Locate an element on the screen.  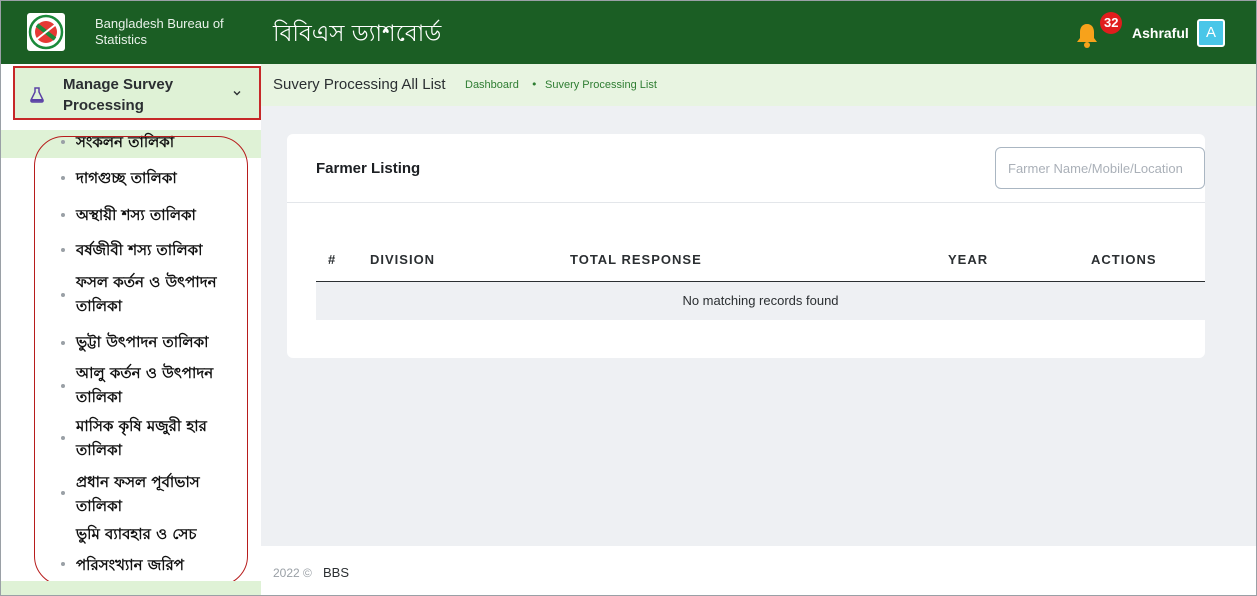
breadcrumb-dashboard: Dashboard is located at coordinates (492, 85).